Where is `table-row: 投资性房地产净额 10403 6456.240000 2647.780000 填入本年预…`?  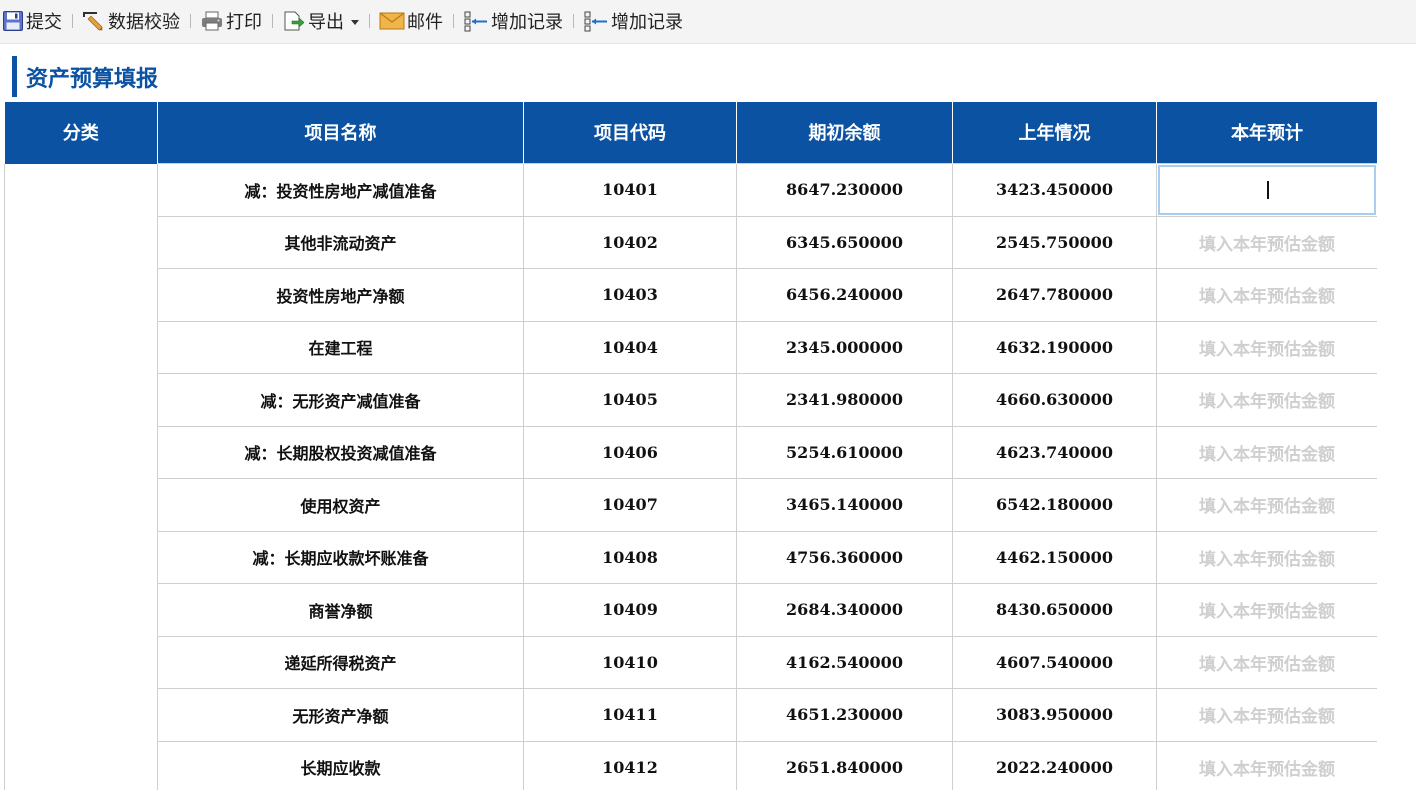
table-row: 投资性房地产净额 10403 6456.240000 2647.780000 填入本年预… is located at coordinates (691, 295).